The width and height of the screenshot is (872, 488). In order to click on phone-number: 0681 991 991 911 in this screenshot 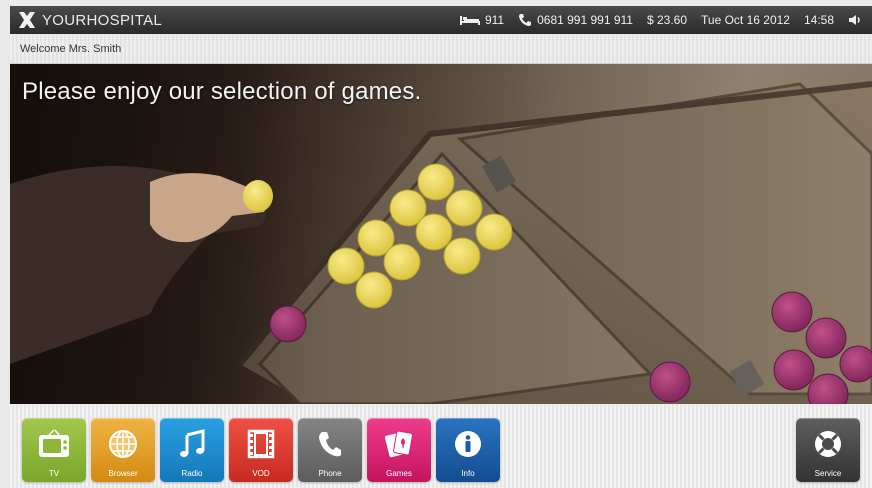, I will do `click(585, 20)`.